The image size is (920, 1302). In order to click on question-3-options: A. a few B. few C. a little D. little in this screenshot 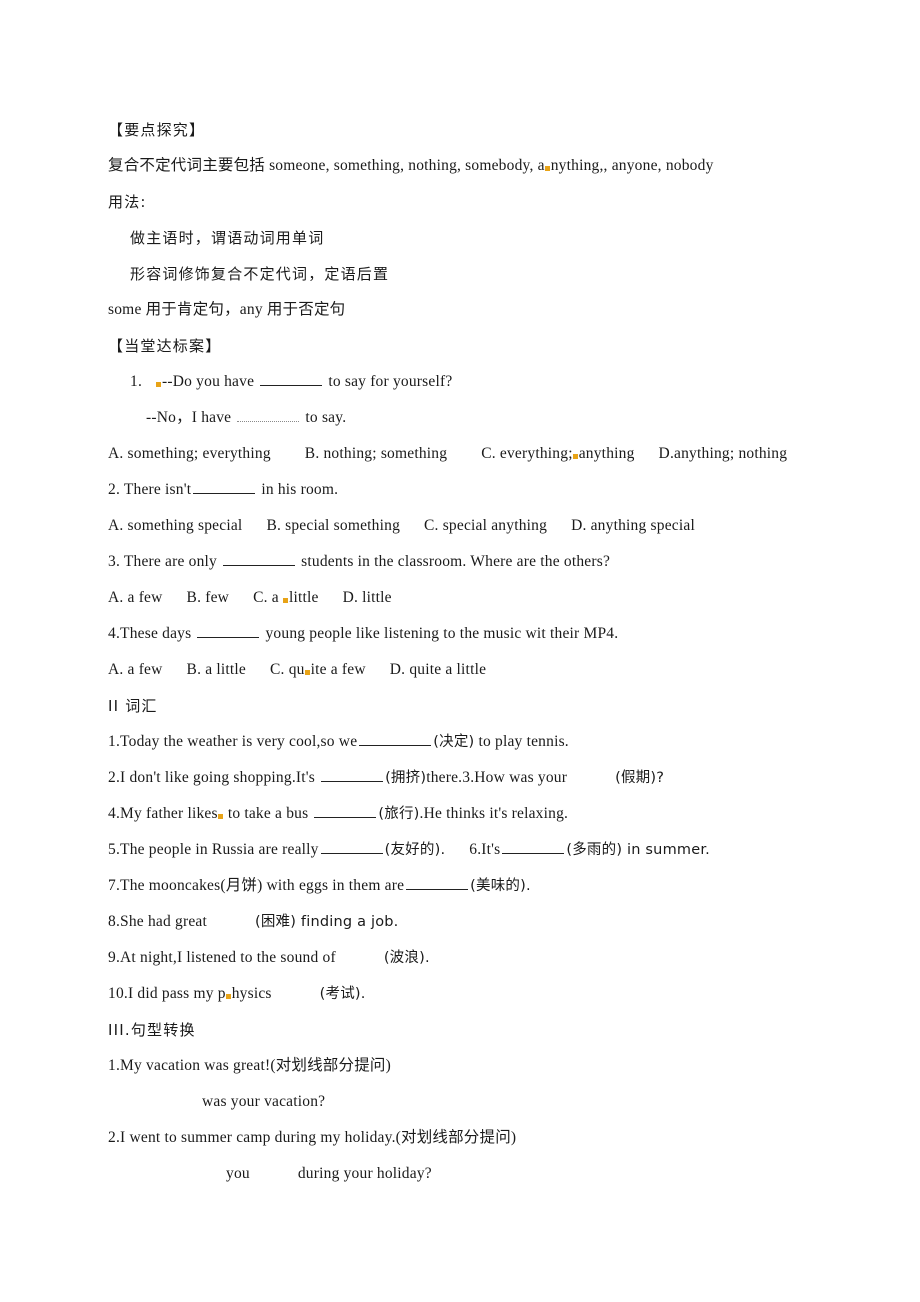, I will do `click(458, 598)`.